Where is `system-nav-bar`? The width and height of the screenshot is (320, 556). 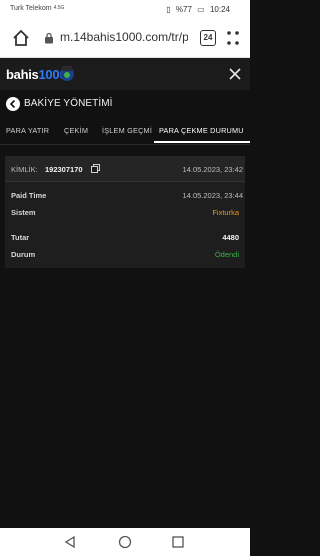
system-nav-bar is located at coordinates (125, 542).